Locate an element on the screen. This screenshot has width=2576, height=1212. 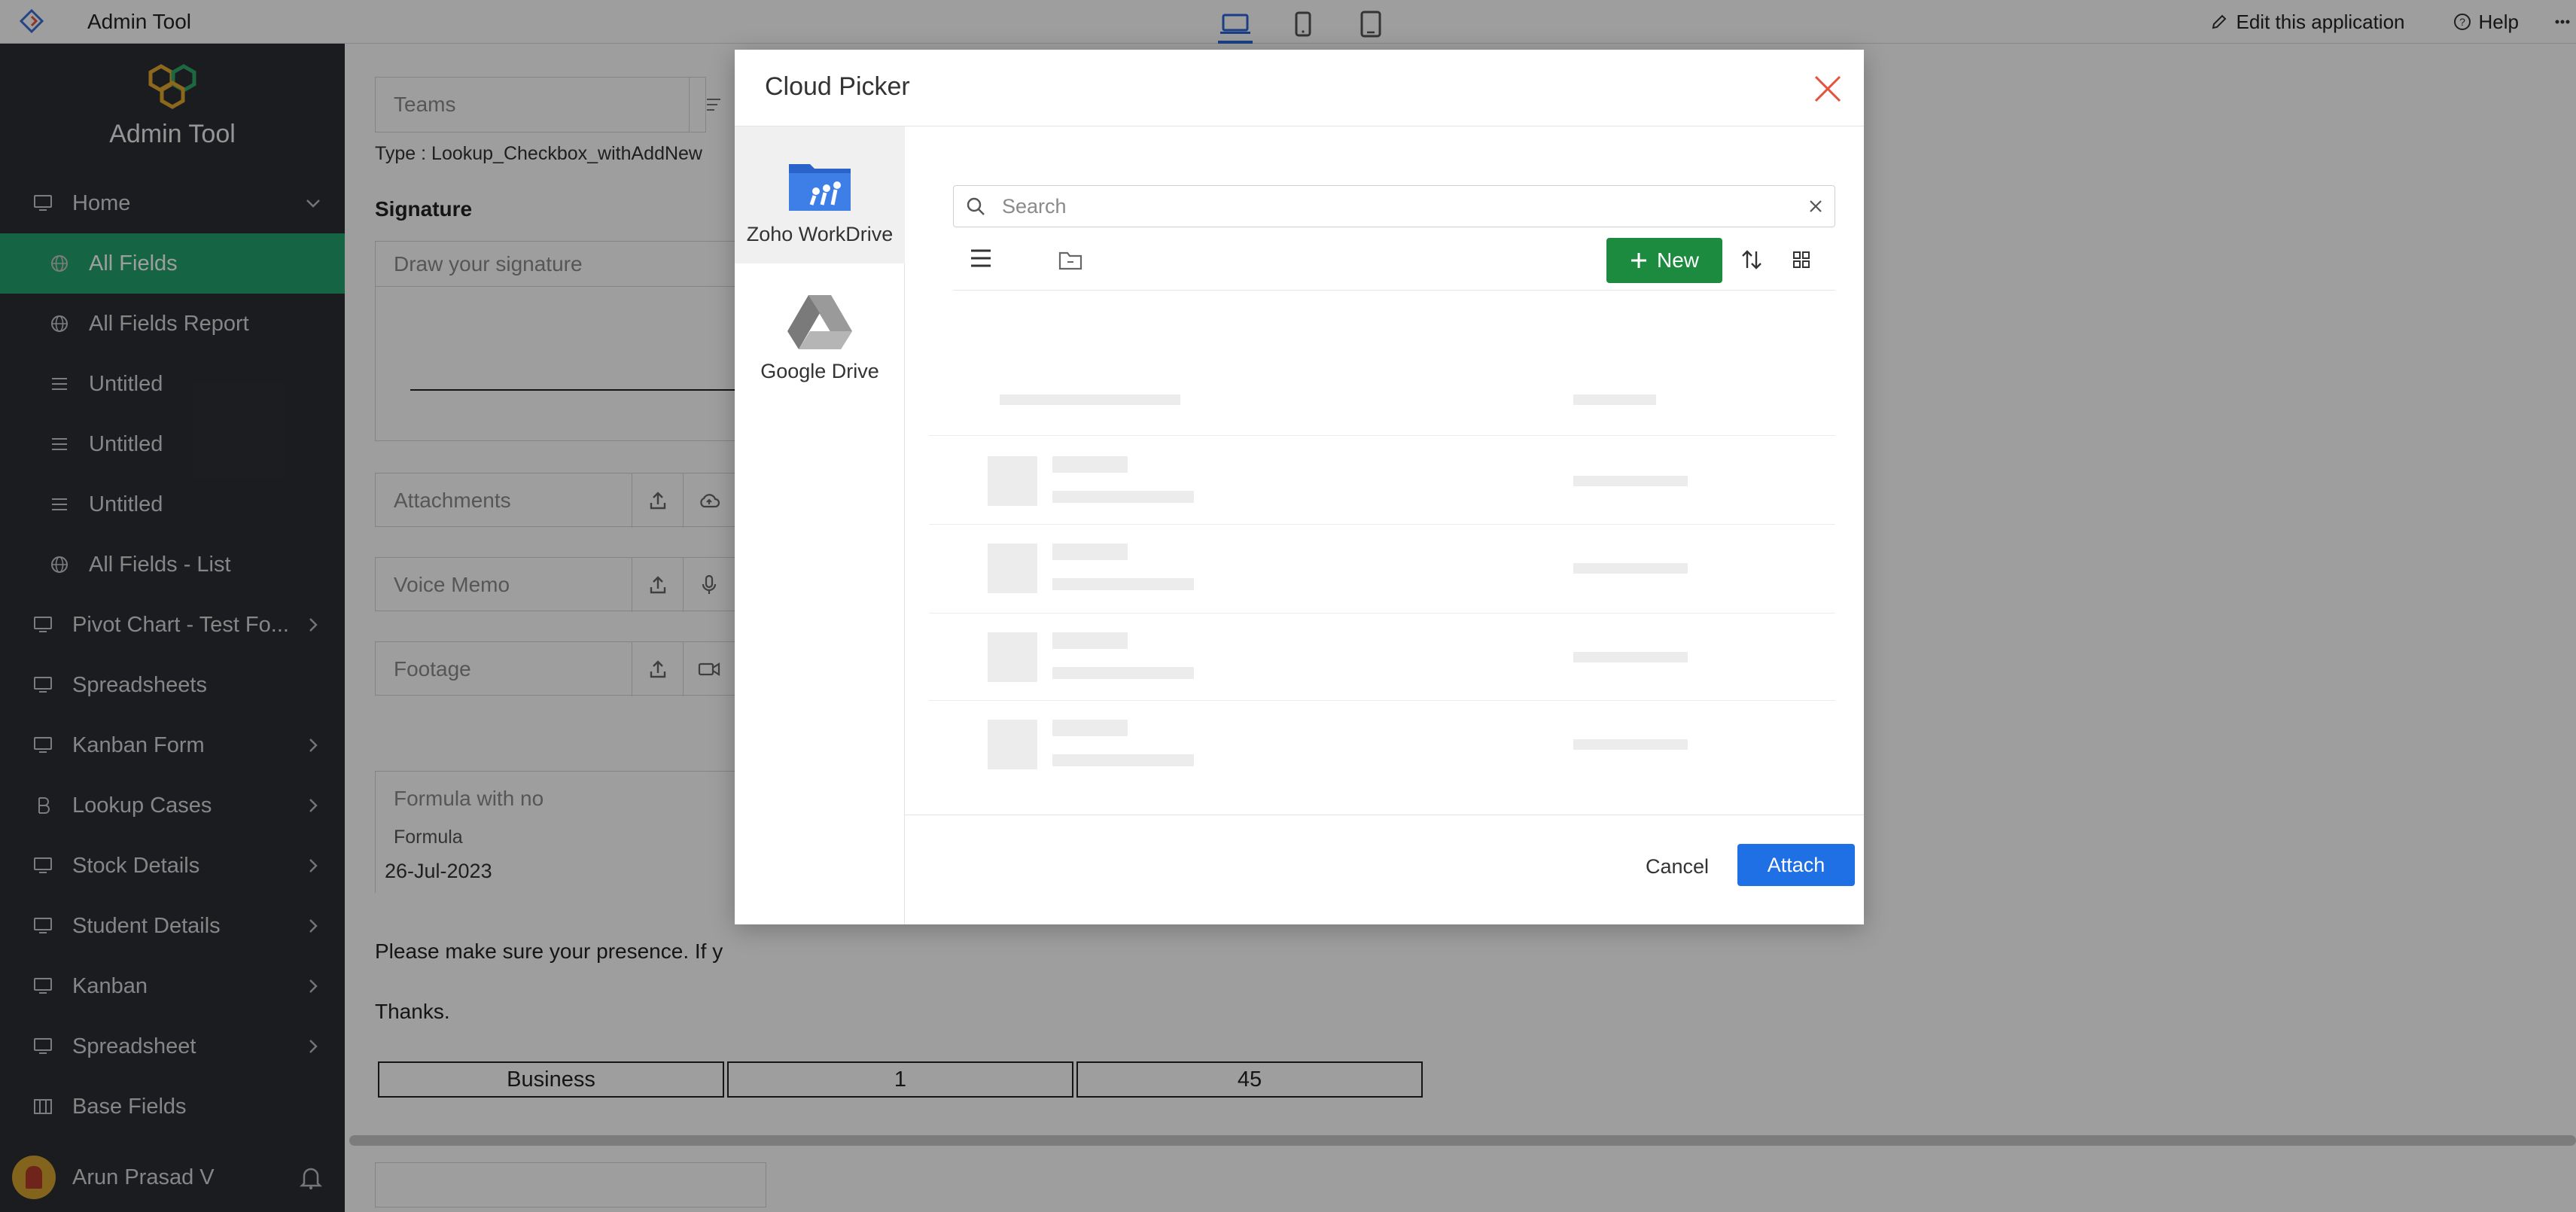
sort-icon is located at coordinates (1752, 259).